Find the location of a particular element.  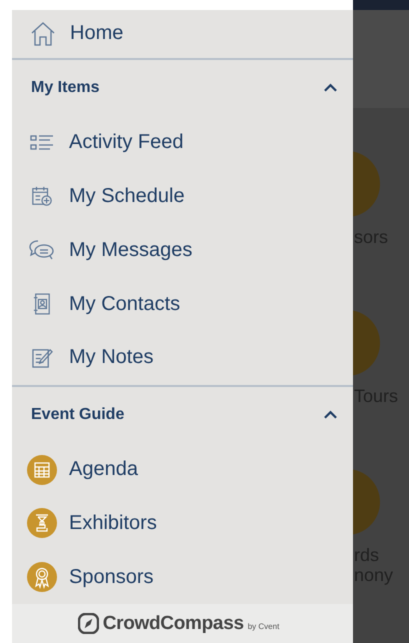

award-ribbon-icon is located at coordinates (42, 577).